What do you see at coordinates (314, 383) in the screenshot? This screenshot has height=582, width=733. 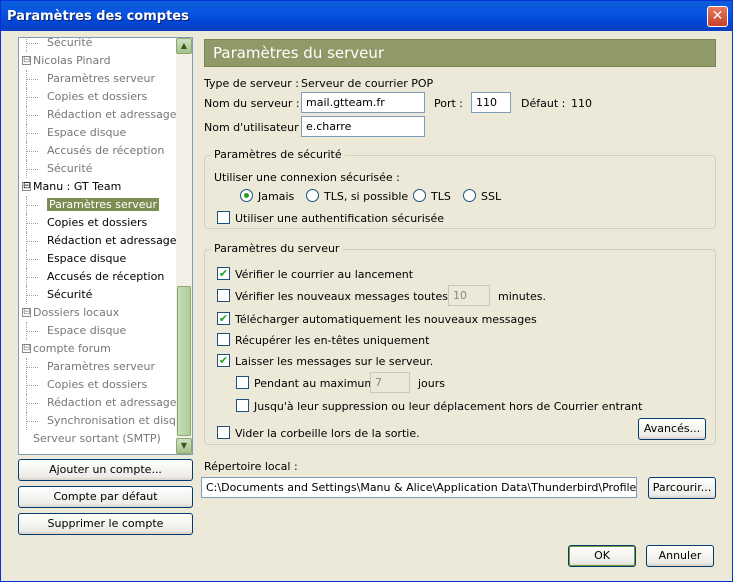 I see `max-days-label: Pendant au maximum` at bounding box center [314, 383].